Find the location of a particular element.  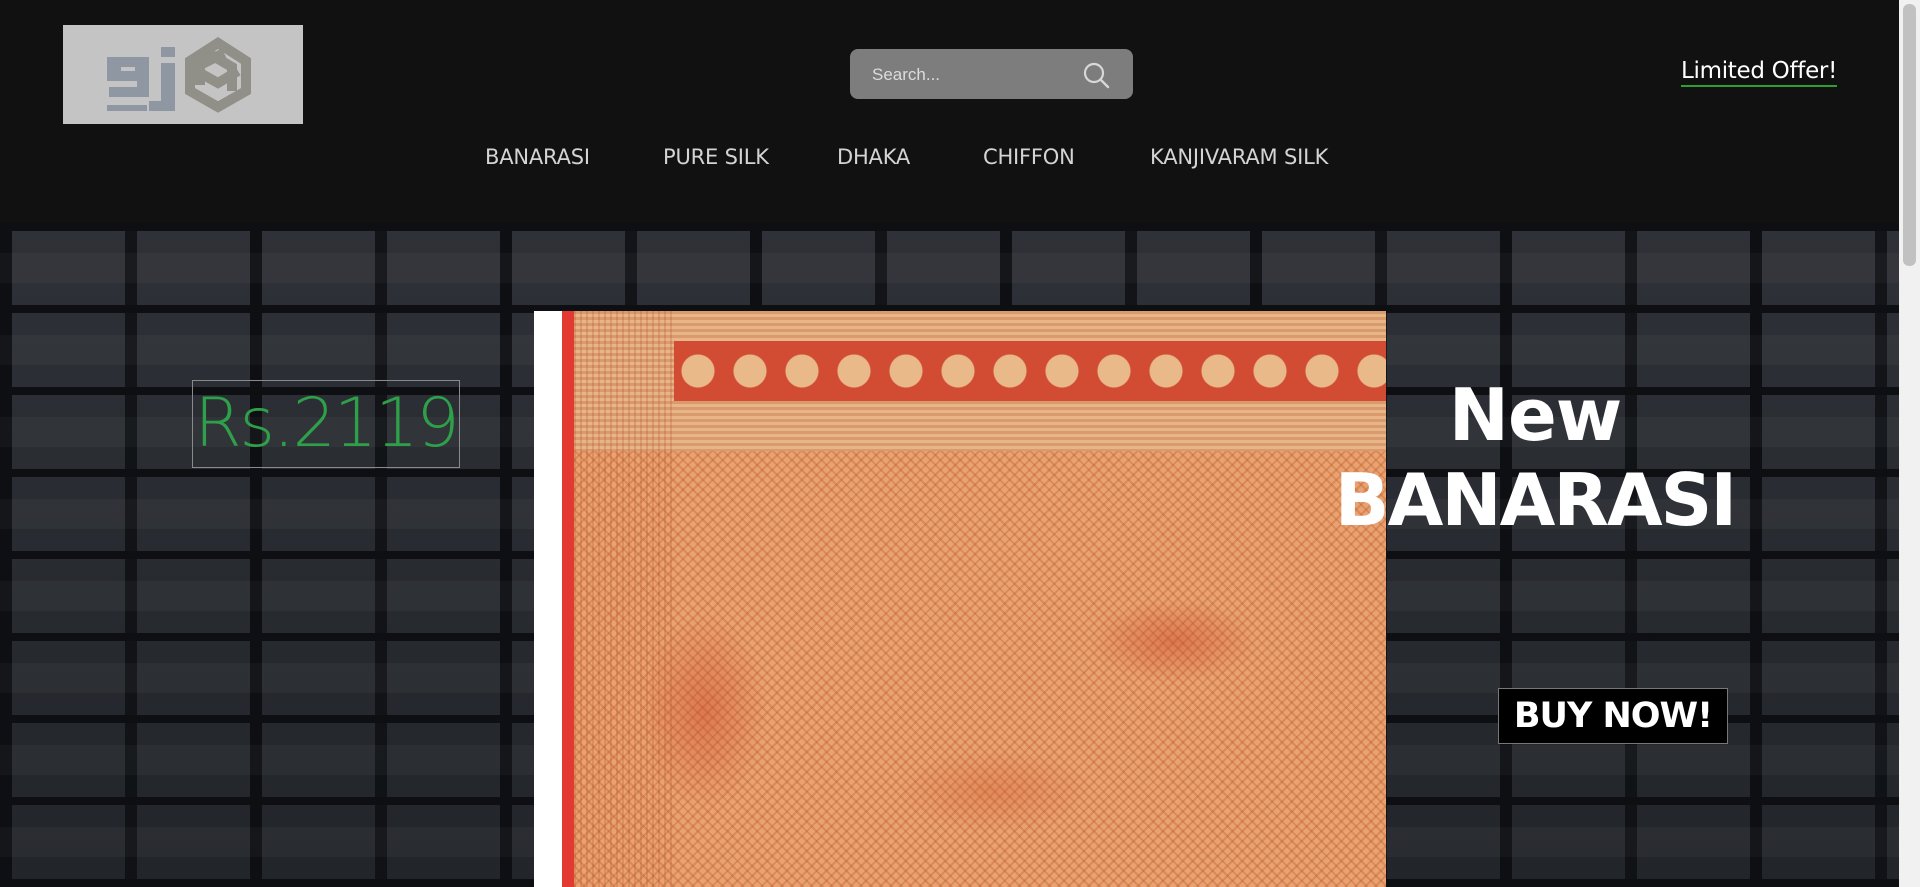

saree-border-motif is located at coordinates (1030, 371).